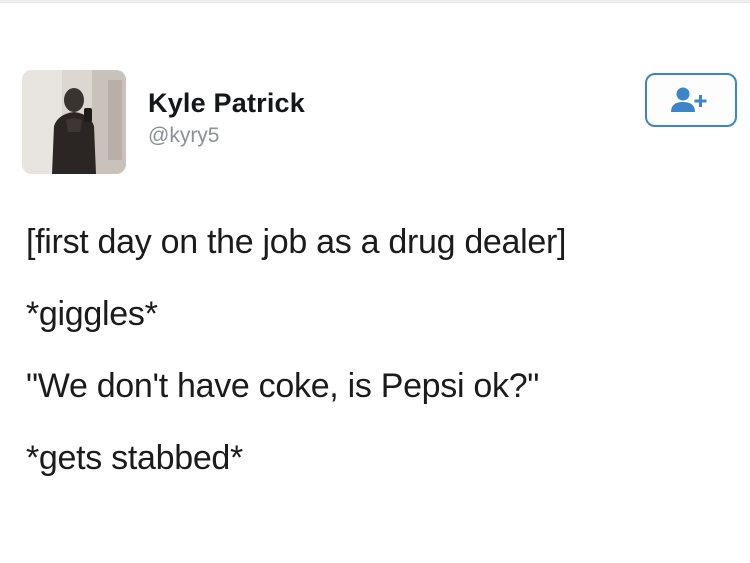 The height and width of the screenshot is (563, 750). What do you see at coordinates (226, 136) in the screenshot?
I see `user-handle: @kyry5` at bounding box center [226, 136].